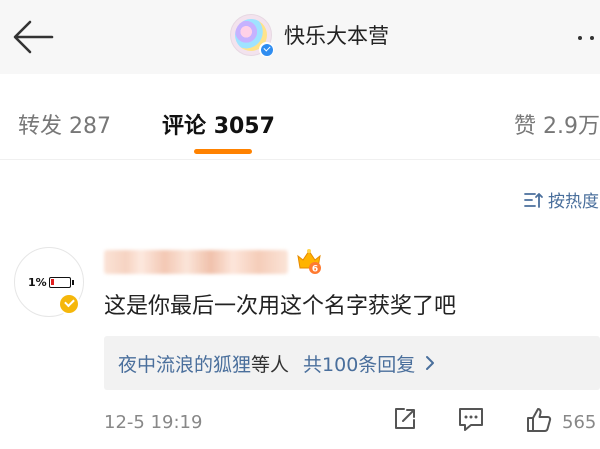  What do you see at coordinates (223, 151) in the screenshot?
I see `active-tab-indicator` at bounding box center [223, 151].